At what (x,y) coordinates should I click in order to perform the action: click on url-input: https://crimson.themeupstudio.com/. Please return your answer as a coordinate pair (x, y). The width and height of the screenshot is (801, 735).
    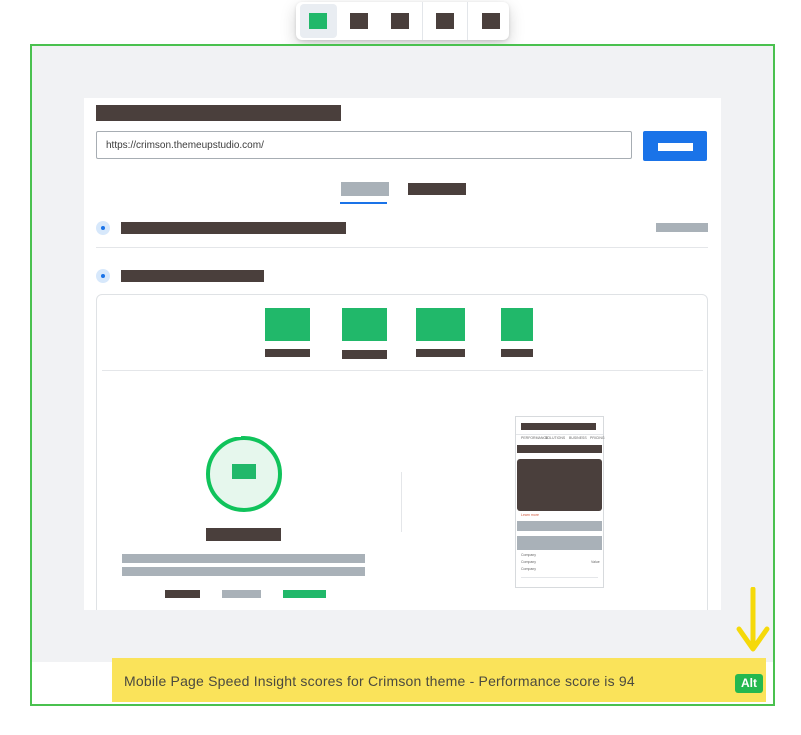
    Looking at the image, I should click on (364, 145).